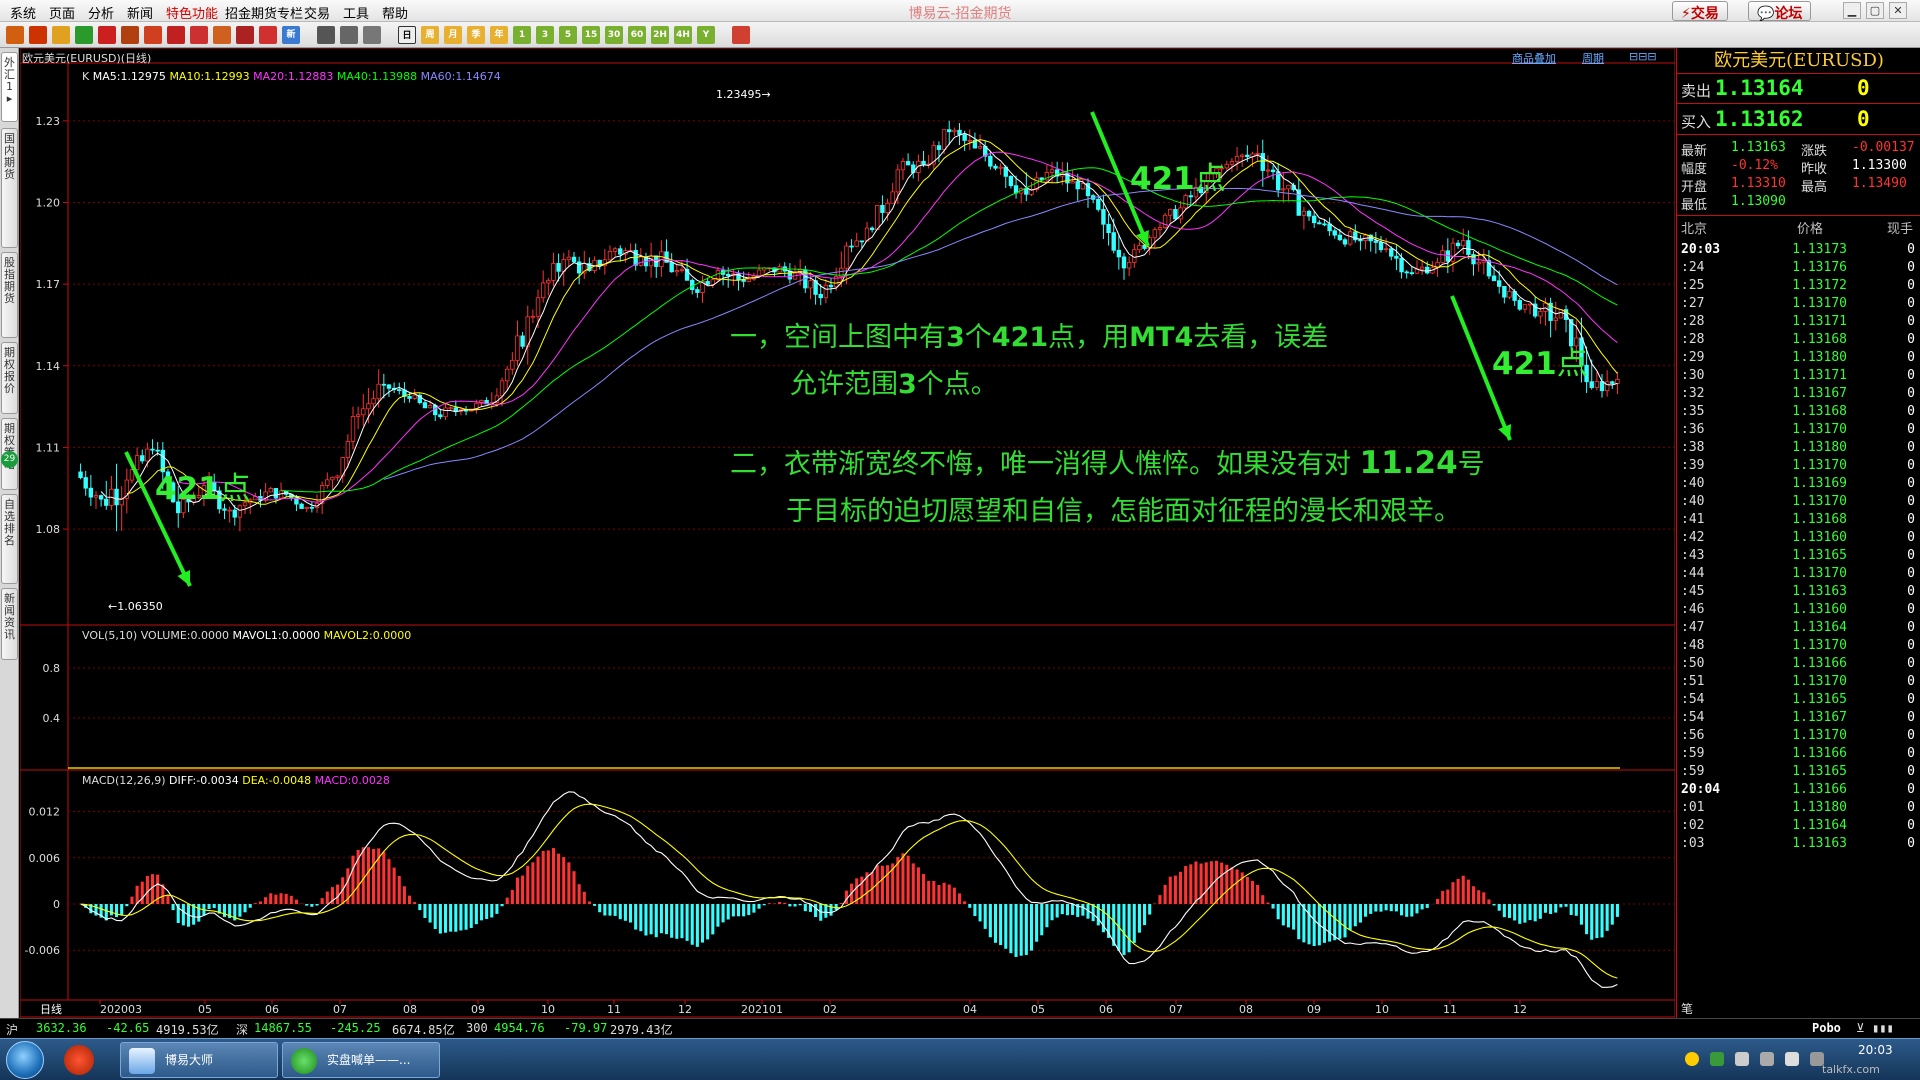  Describe the element at coordinates (1898, 10) in the screenshot. I see `close-icon: ✕` at that location.